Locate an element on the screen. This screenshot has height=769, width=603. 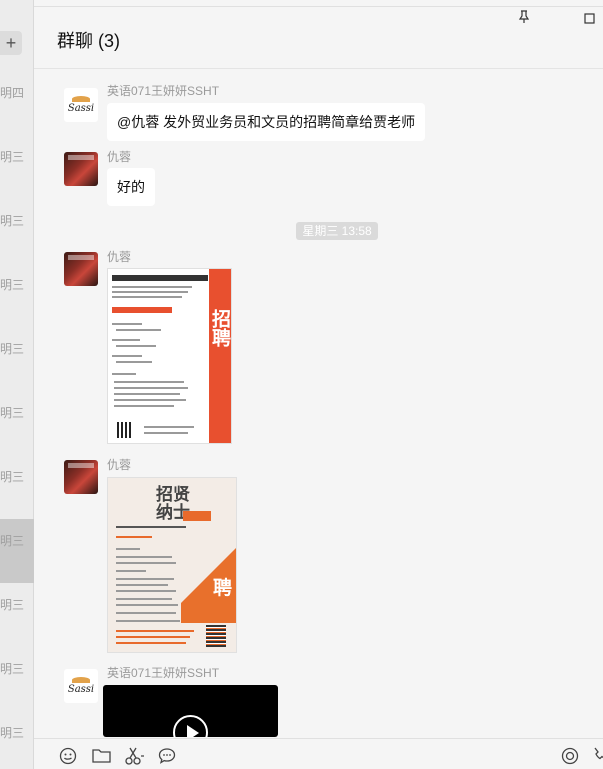
target-icon is located at coordinates (570, 756).